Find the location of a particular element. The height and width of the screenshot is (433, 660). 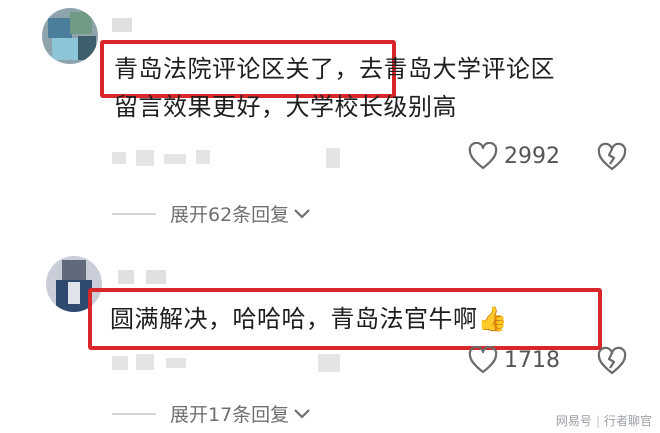

expand-replies-button: 展开17条回复 is located at coordinates (211, 413).